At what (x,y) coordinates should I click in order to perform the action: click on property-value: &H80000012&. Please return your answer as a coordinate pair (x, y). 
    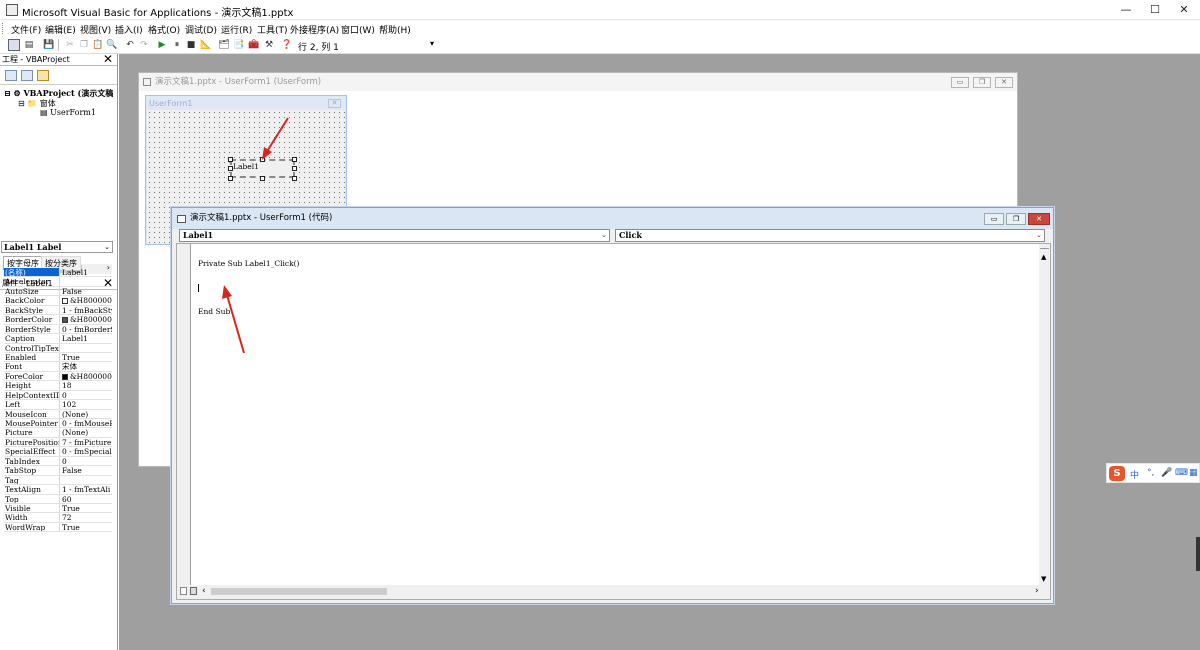
    Looking at the image, I should click on (86, 376).